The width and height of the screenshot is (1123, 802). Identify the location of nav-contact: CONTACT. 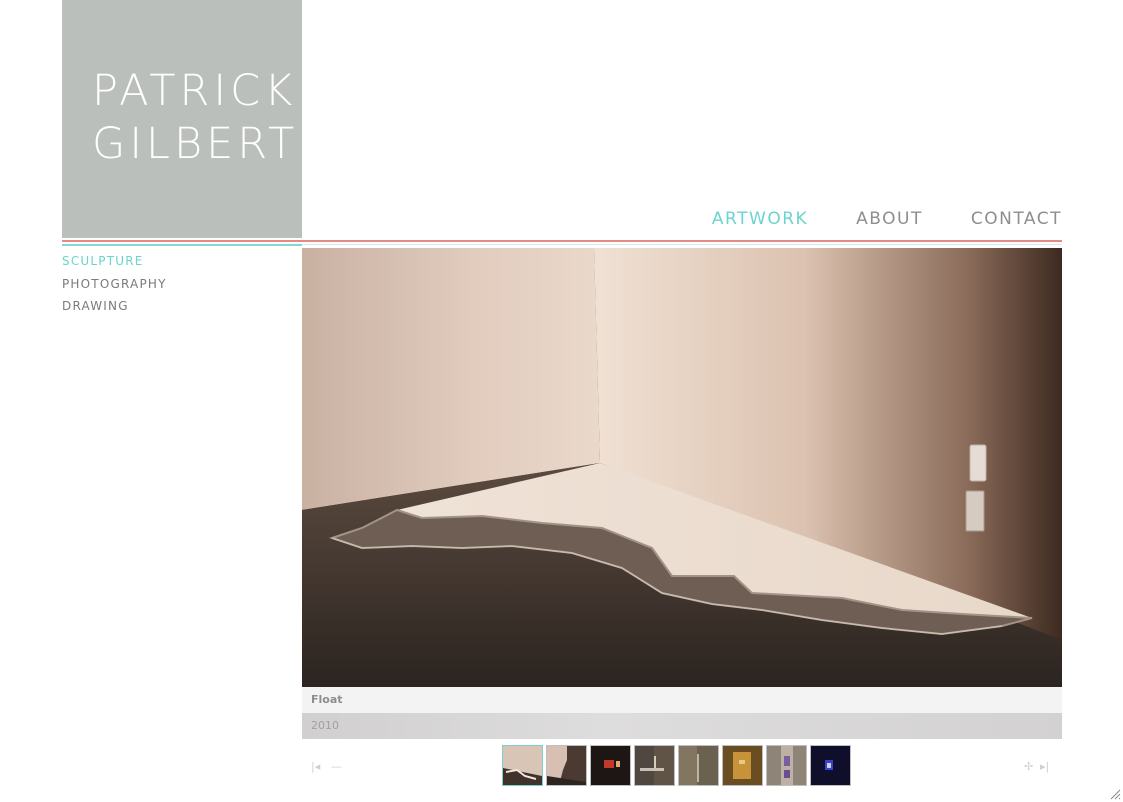
(1016, 219).